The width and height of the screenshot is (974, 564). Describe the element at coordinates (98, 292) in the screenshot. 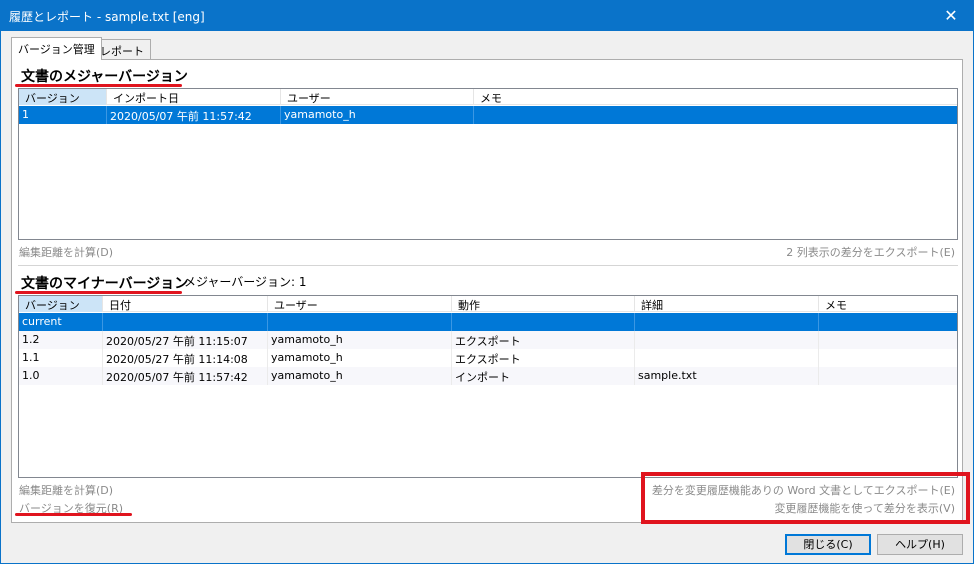

I see `annotation-underline-minor` at that location.